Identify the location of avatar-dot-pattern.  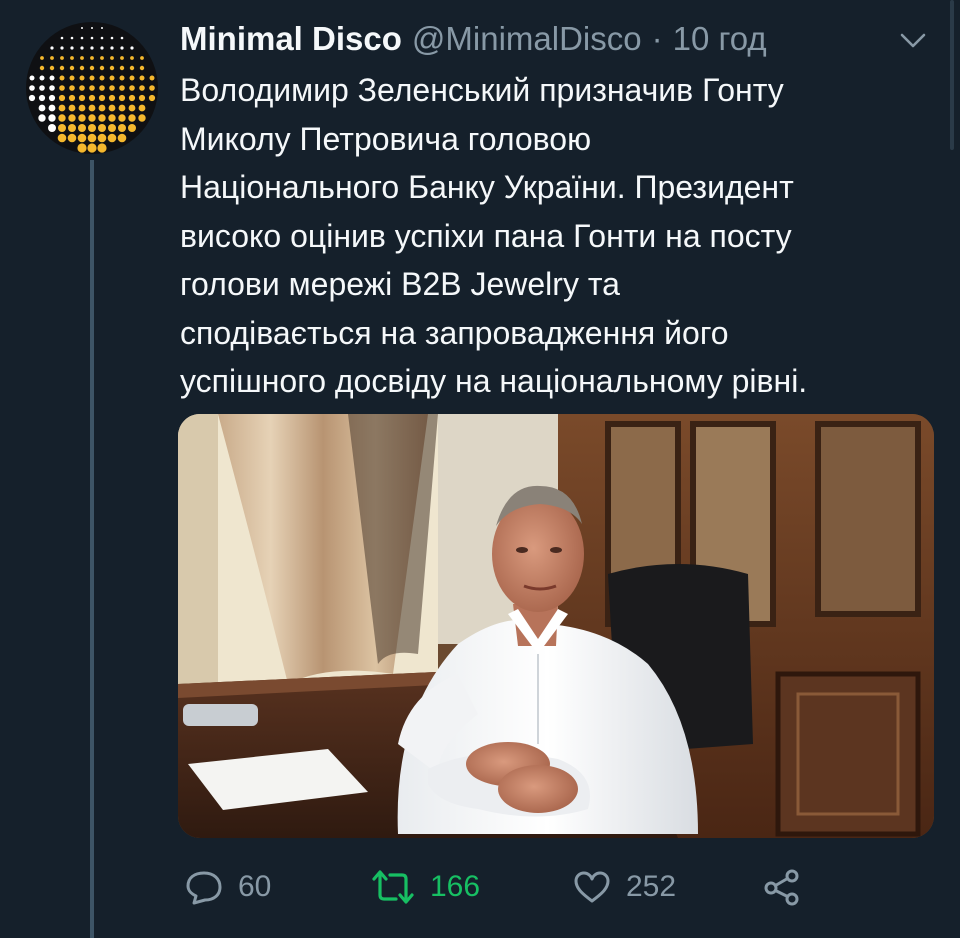
(92, 90).